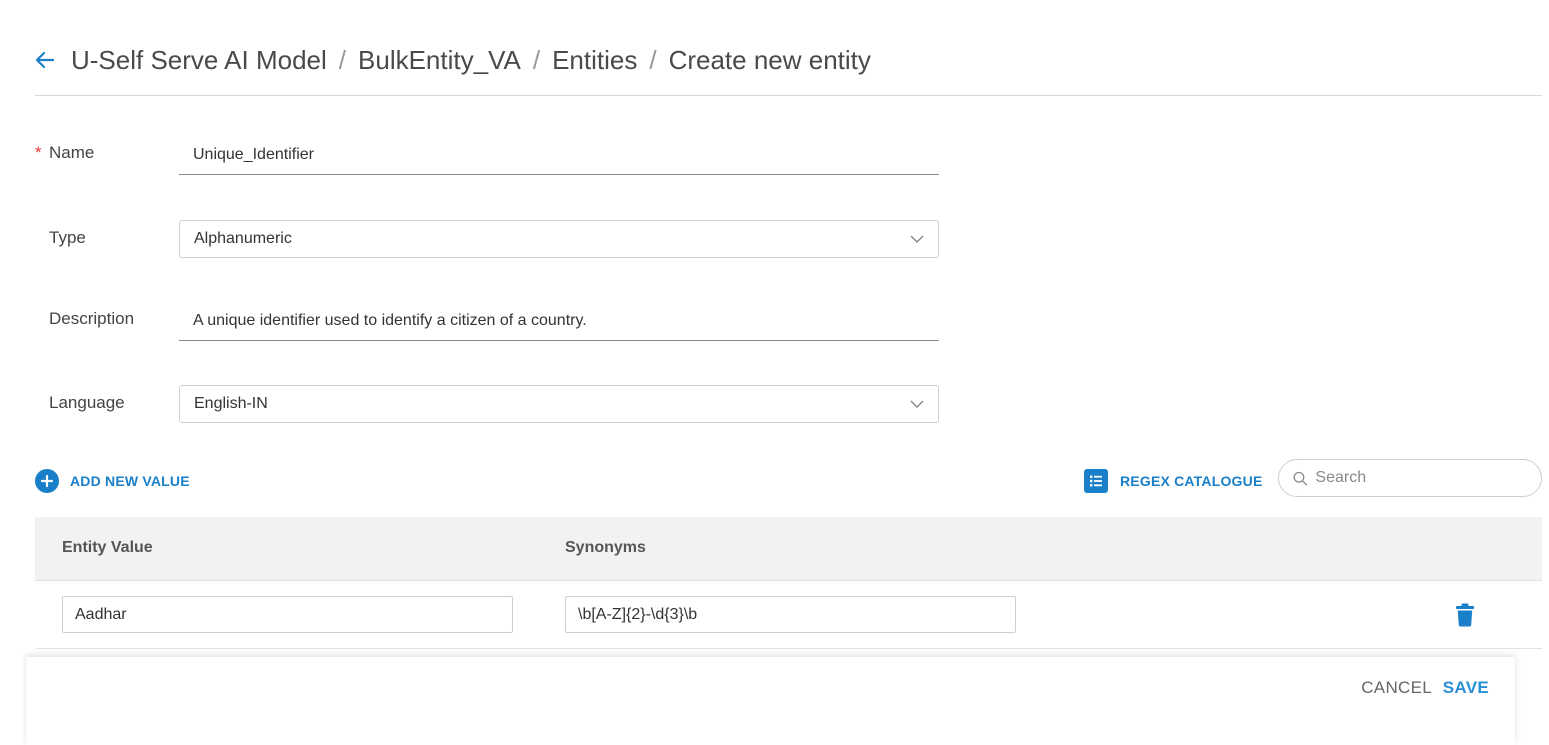 Image resolution: width=1549 pixels, height=745 pixels. I want to click on footer-bar: CANCEL SAVE, so click(770, 701).